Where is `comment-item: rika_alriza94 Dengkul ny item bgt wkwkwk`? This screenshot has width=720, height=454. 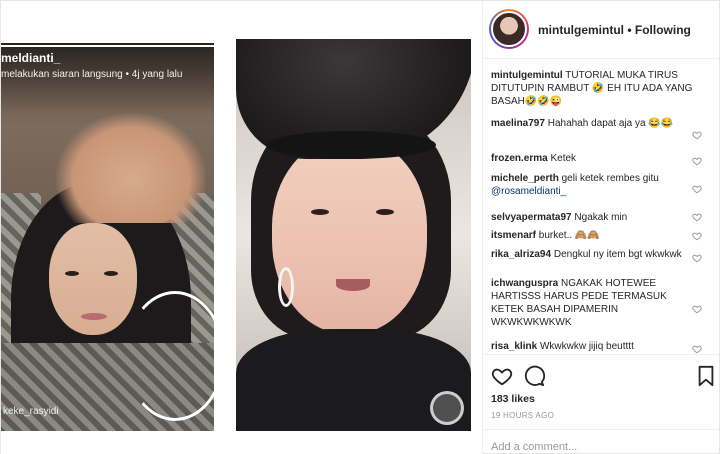
comment-item: rika_alriza94 Dengkul ny item bgt wkwkwk is located at coordinates (593, 254).